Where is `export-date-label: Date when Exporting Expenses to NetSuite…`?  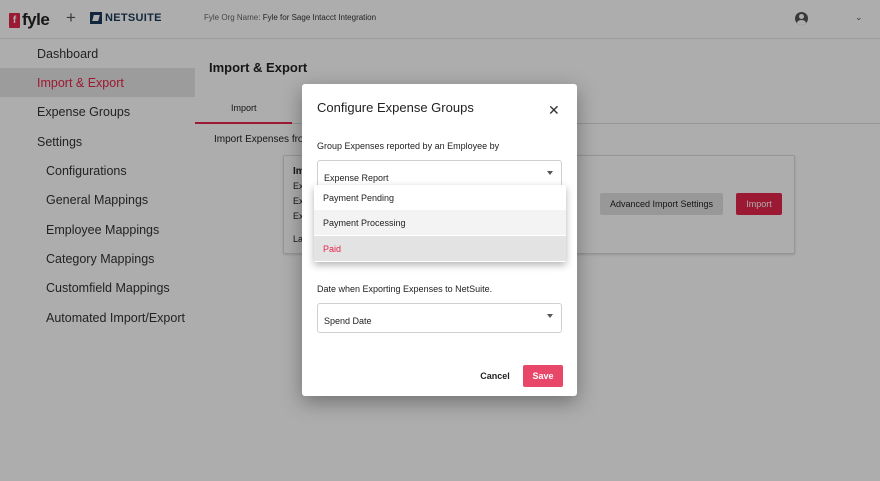 export-date-label: Date when Exporting Expenses to NetSuite… is located at coordinates (405, 289).